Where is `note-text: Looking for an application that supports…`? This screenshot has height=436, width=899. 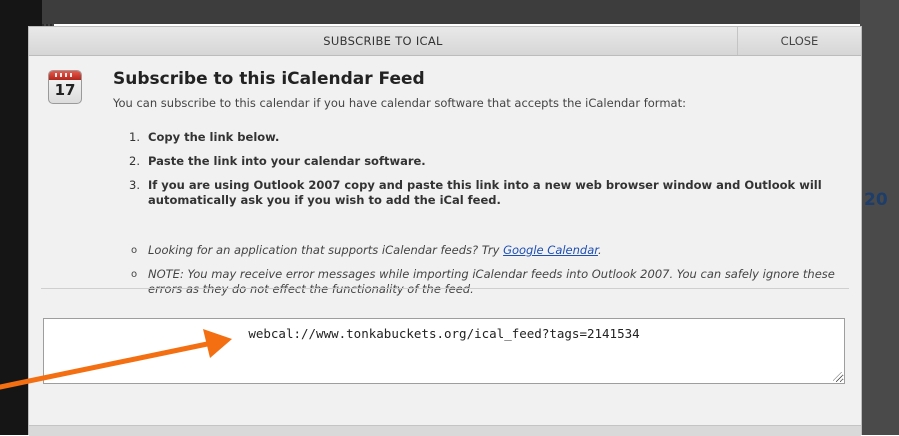
note-text: Looking for an application that supports… is located at coordinates (326, 250).